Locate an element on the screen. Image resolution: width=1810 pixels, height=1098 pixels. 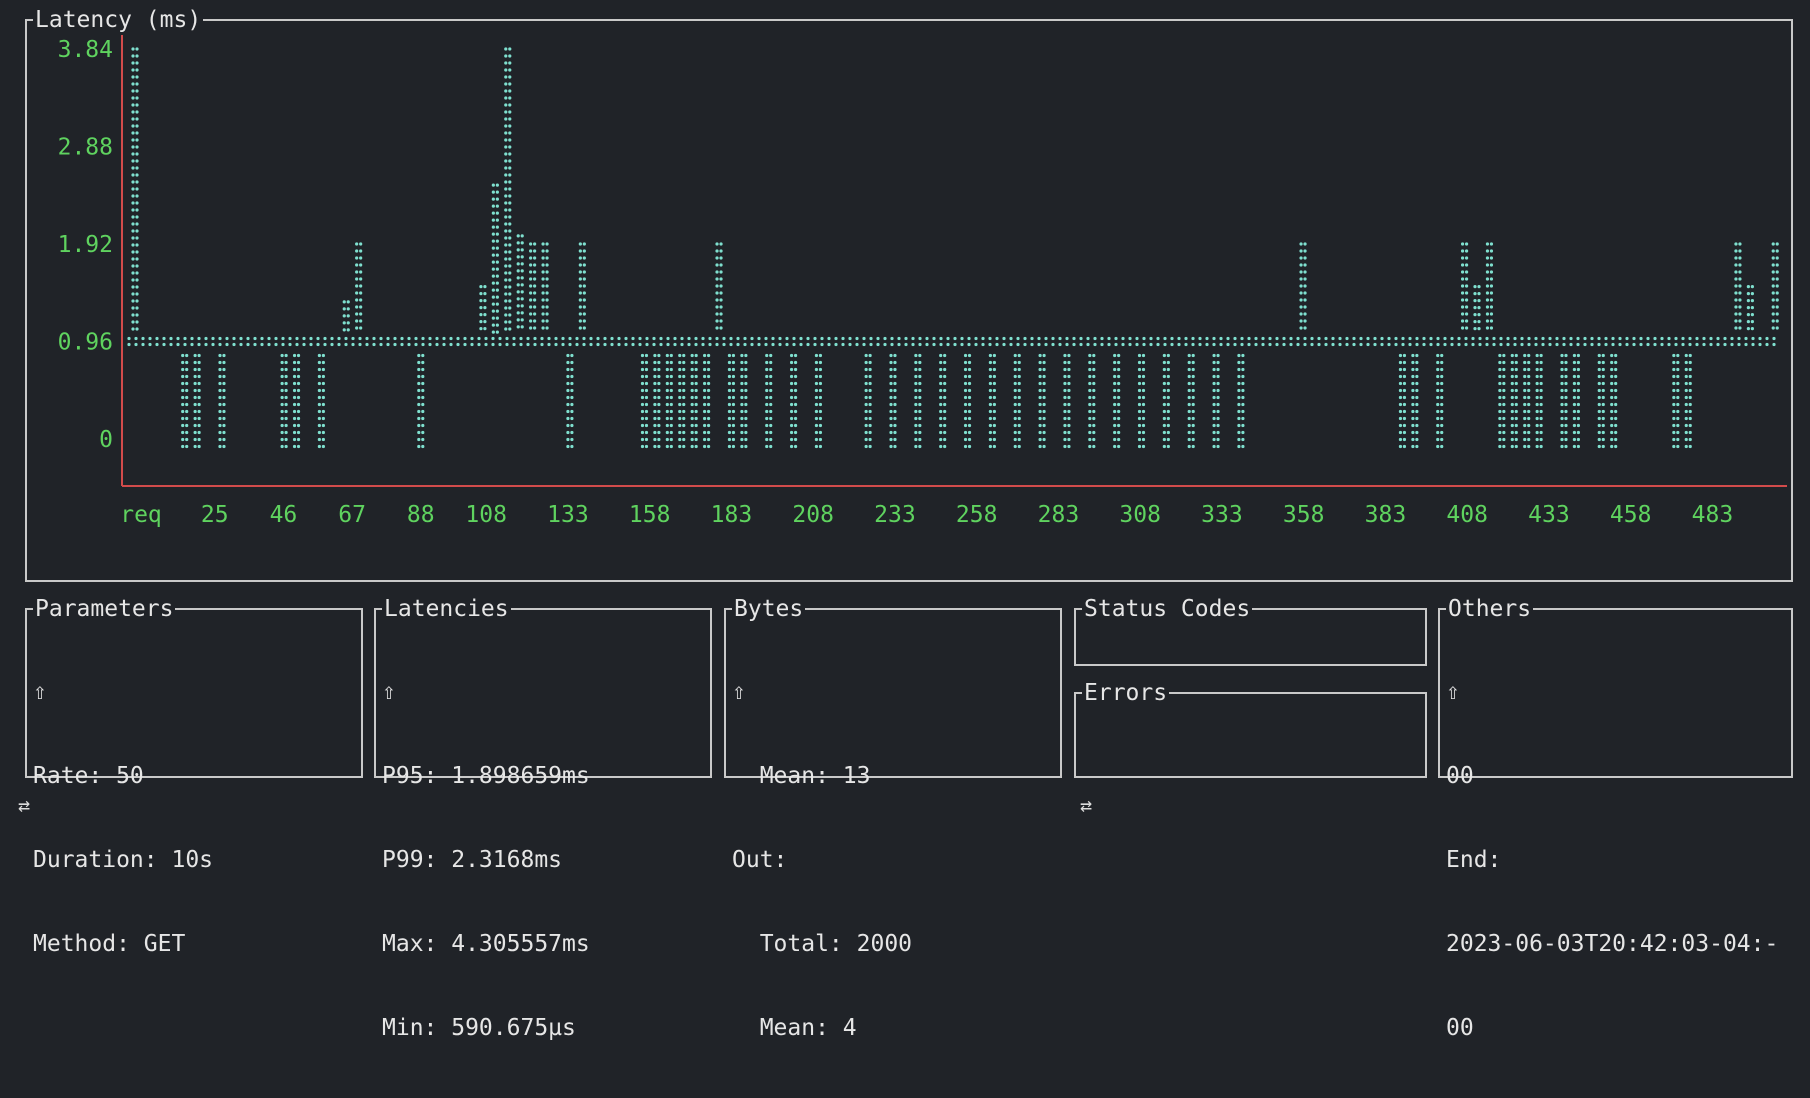
latencies-up-icon: ⇧ is located at coordinates (486, 692).